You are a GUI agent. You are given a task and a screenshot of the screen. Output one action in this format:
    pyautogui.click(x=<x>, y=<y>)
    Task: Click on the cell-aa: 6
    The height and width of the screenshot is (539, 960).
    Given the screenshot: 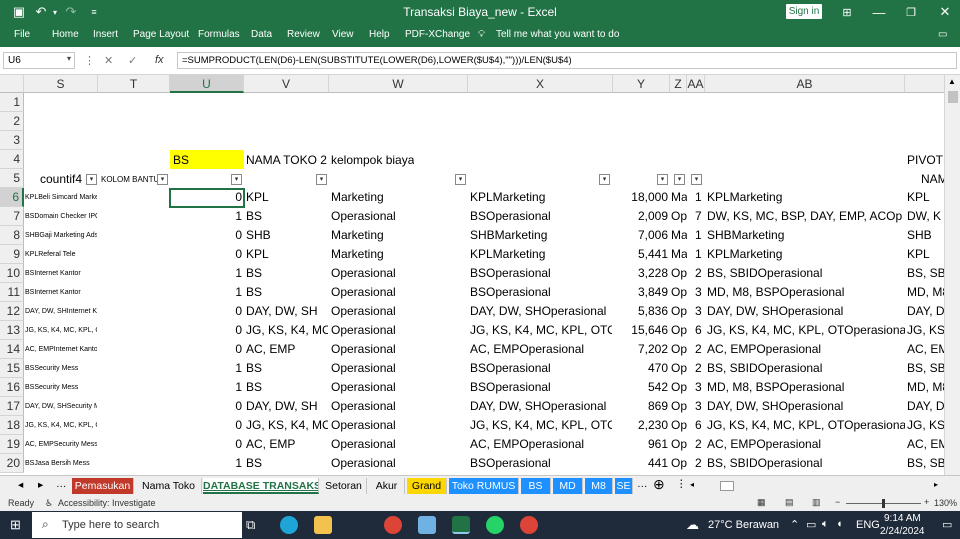 What is the action you would take?
    pyautogui.click(x=700, y=330)
    